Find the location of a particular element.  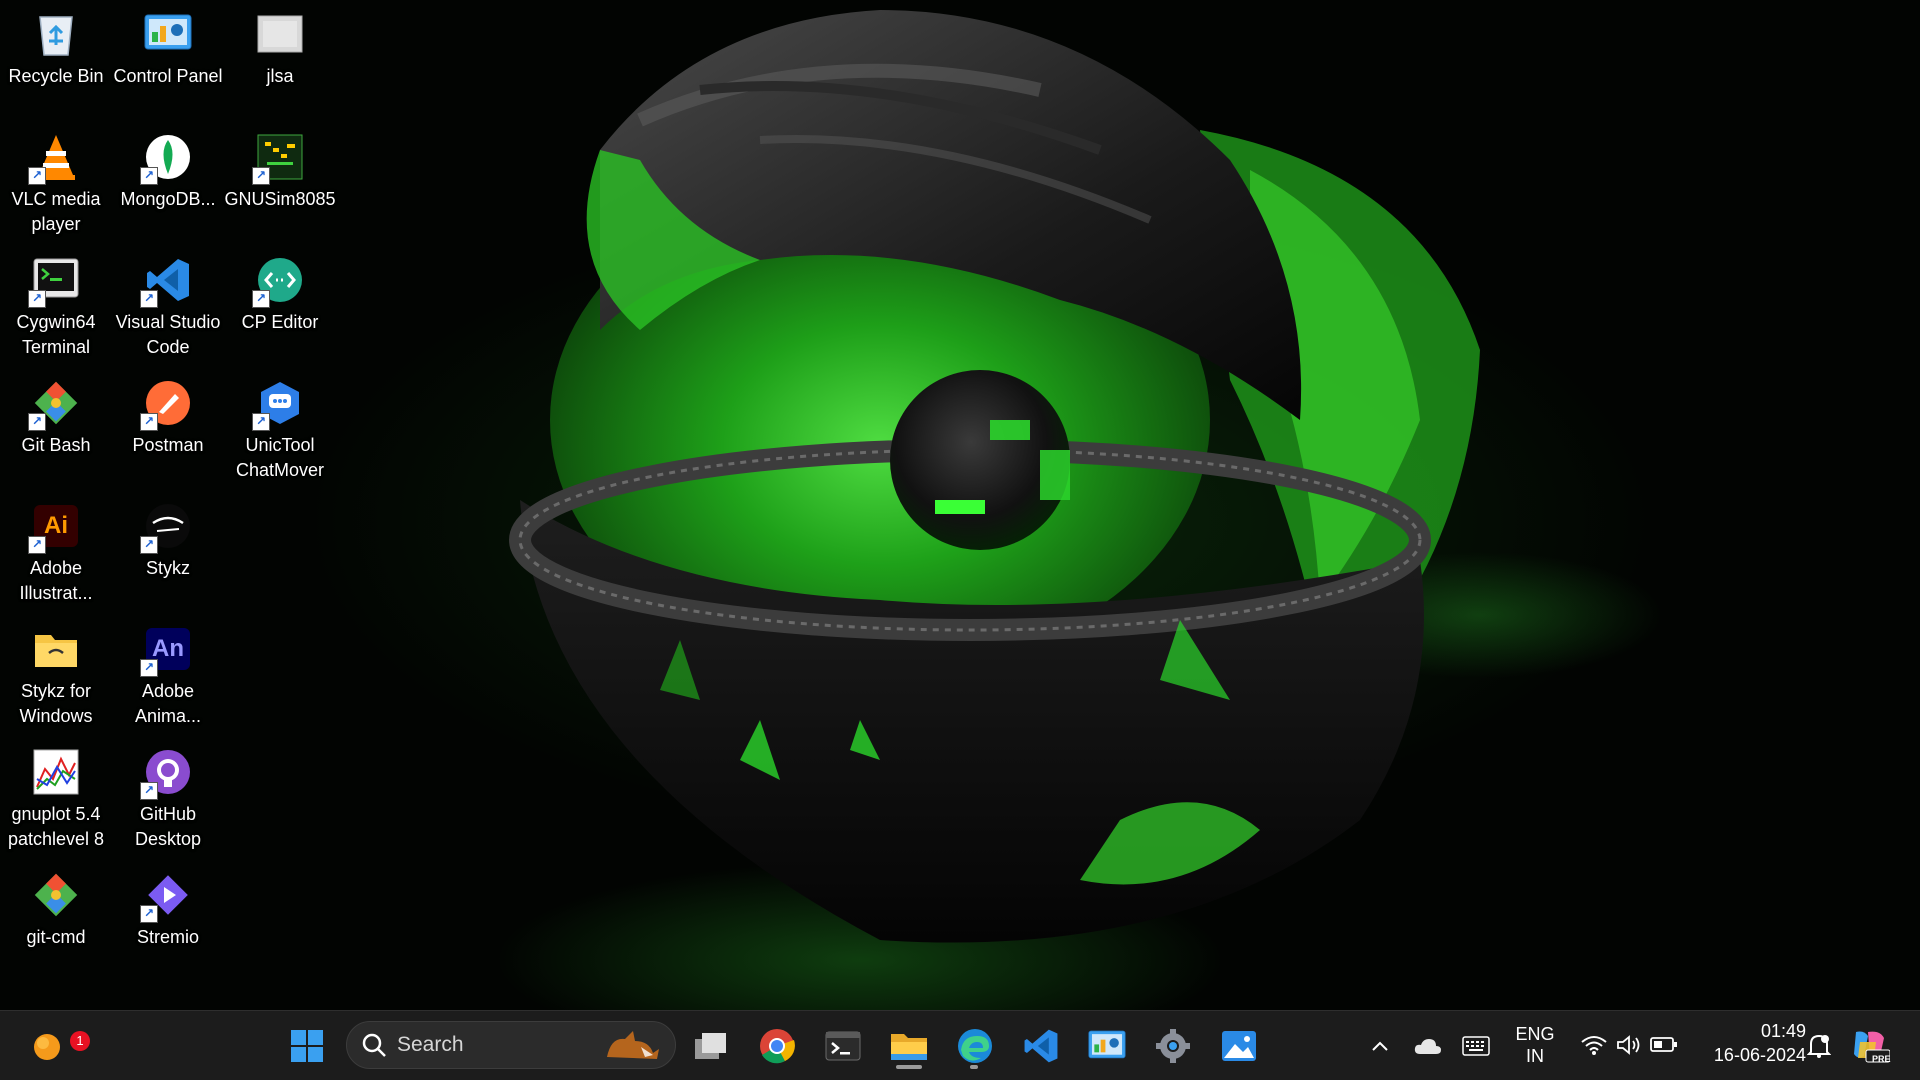

touch-keyboard-button is located at coordinates (1476, 1046).